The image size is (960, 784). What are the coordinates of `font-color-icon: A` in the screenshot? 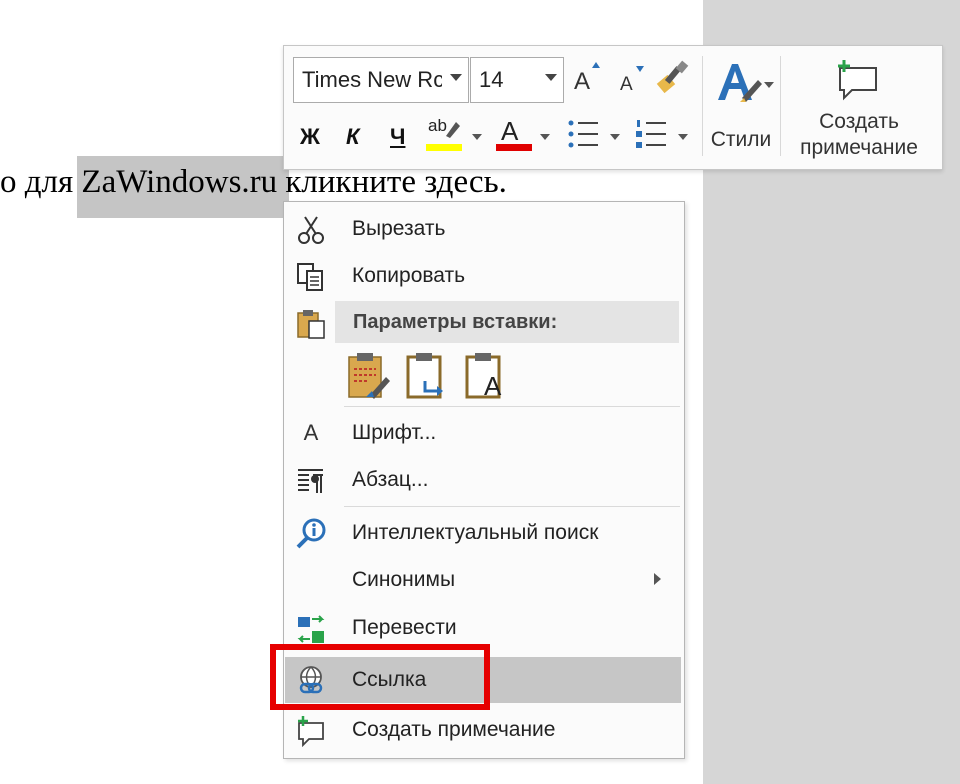 It's located at (510, 131).